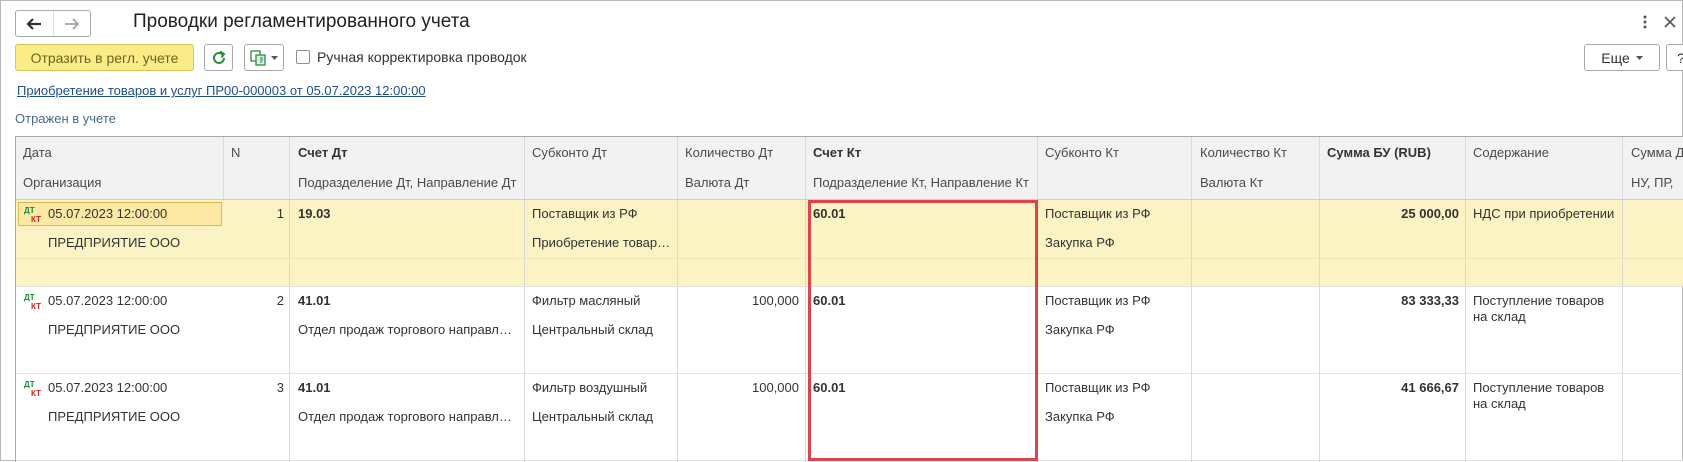  What do you see at coordinates (1511, 152) in the screenshot?
I see `header-content: Содержание` at bounding box center [1511, 152].